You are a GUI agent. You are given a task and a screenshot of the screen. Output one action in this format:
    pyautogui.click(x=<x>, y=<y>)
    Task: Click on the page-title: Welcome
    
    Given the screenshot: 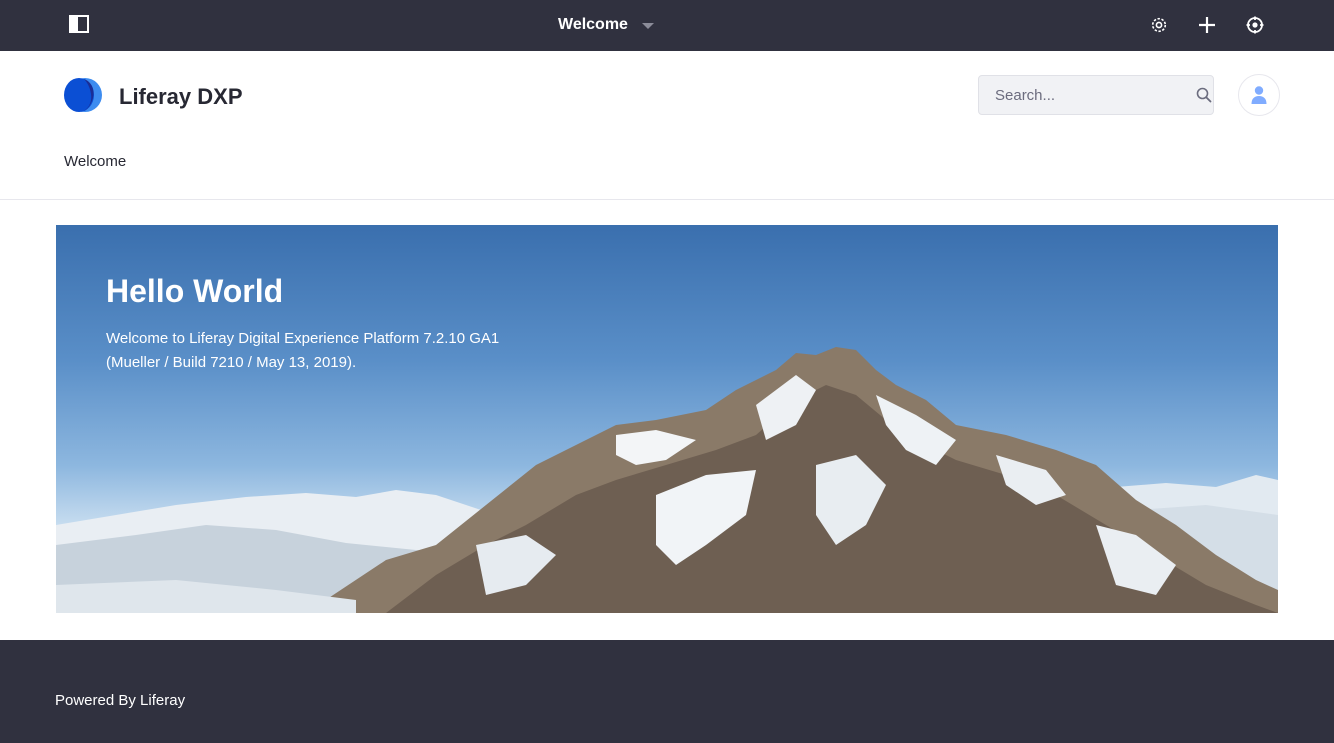 What is the action you would take?
    pyautogui.click(x=593, y=24)
    